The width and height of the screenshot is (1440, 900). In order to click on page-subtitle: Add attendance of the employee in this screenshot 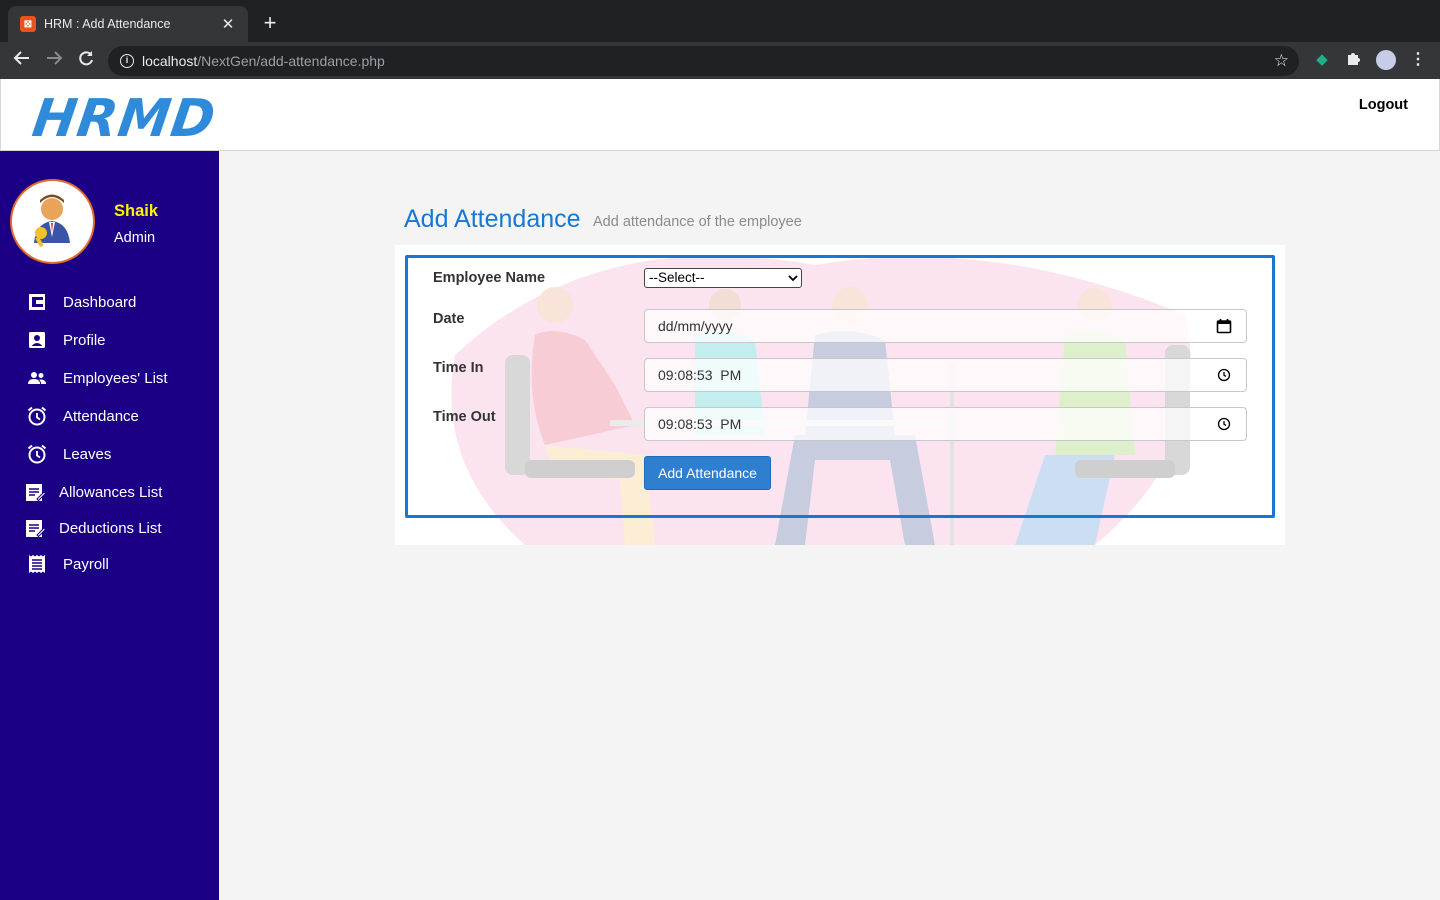, I will do `click(697, 222)`.